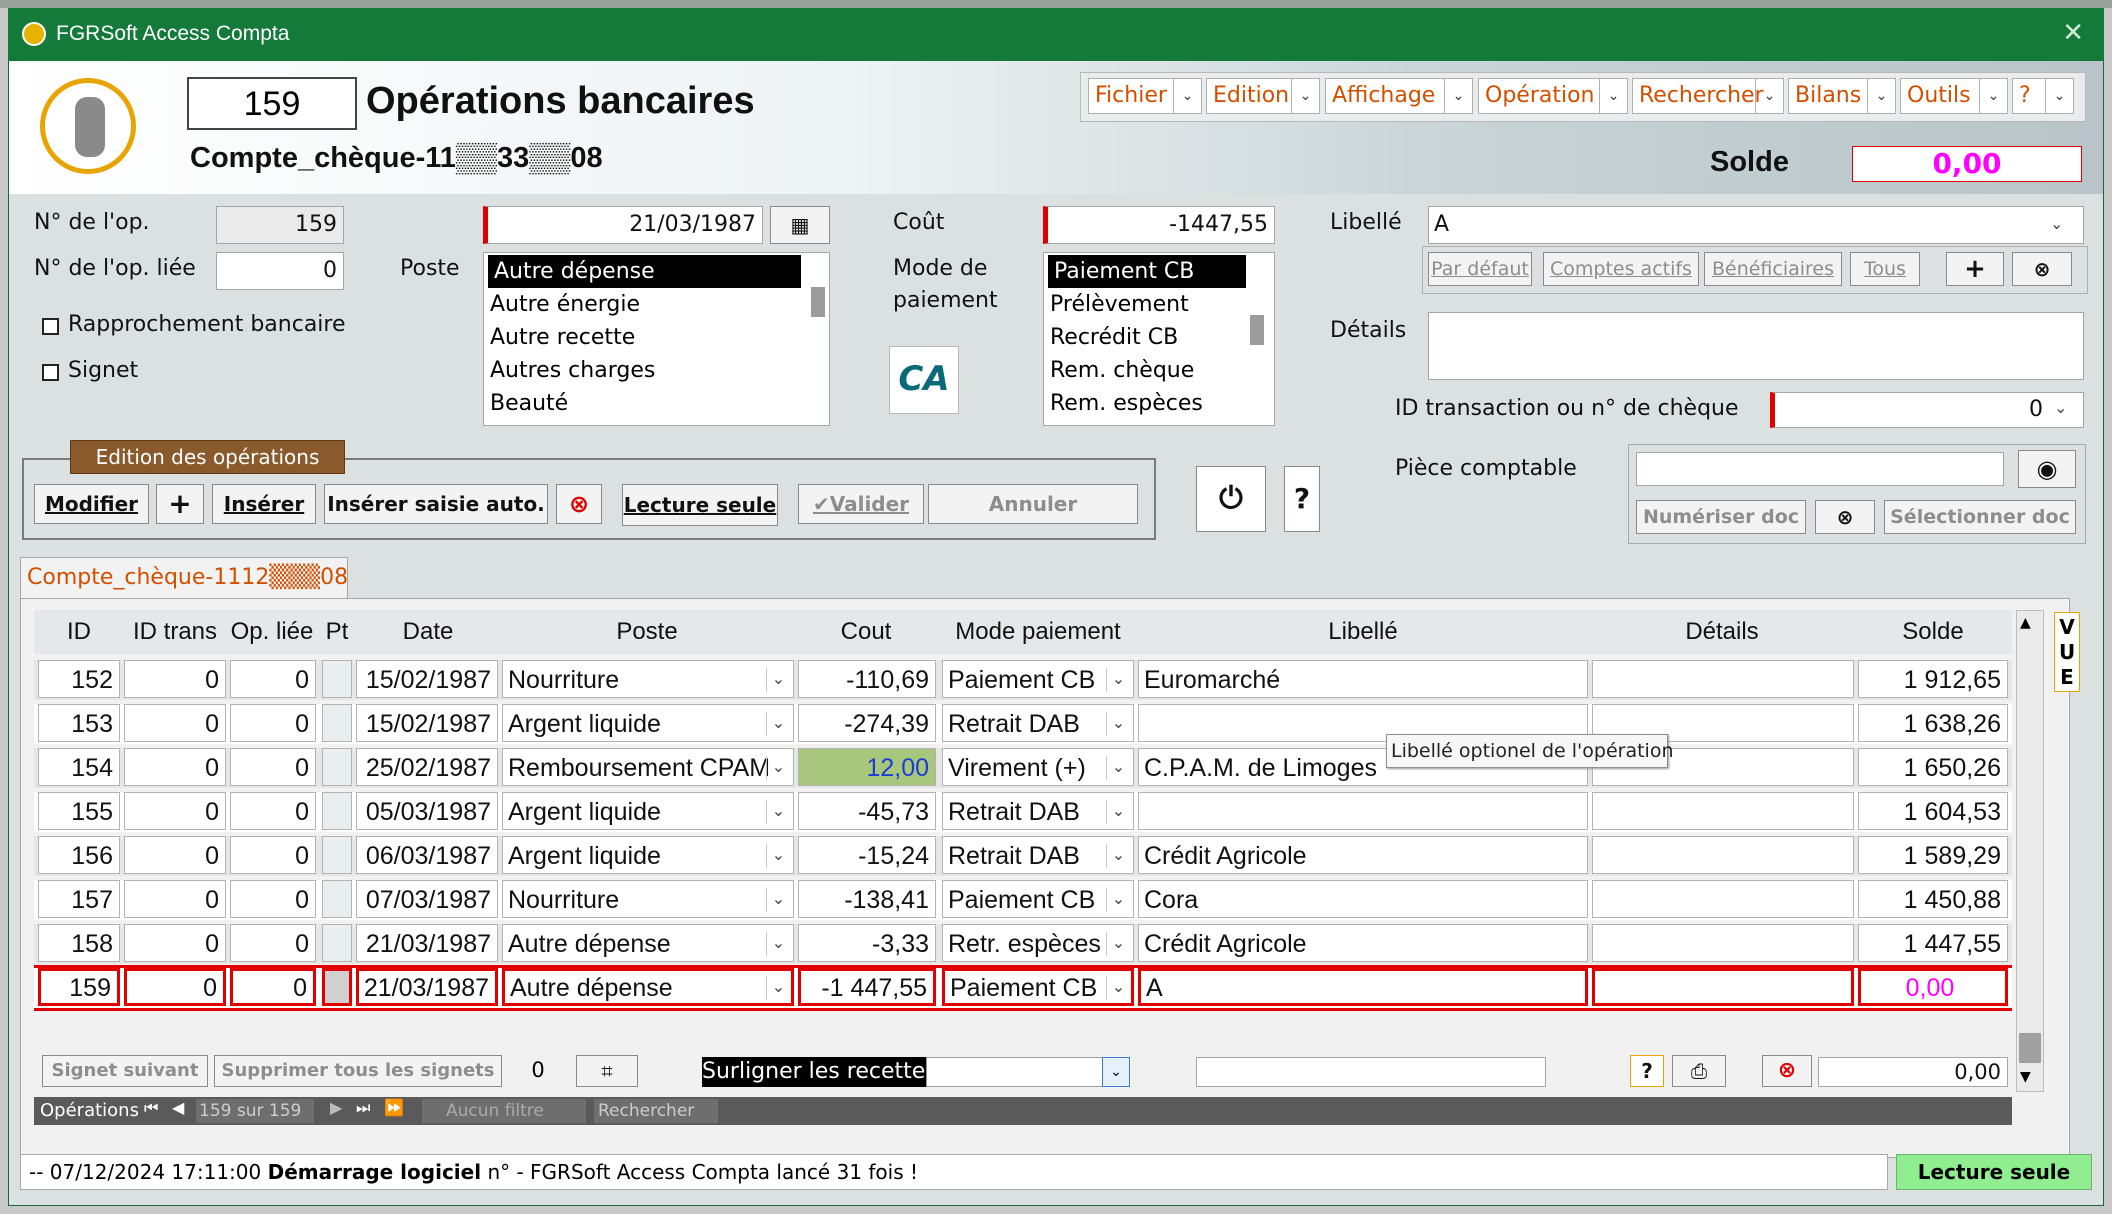 The width and height of the screenshot is (2112, 1214). What do you see at coordinates (1842, 96) in the screenshot?
I see `menu-bilans: Bilans ⌄` at bounding box center [1842, 96].